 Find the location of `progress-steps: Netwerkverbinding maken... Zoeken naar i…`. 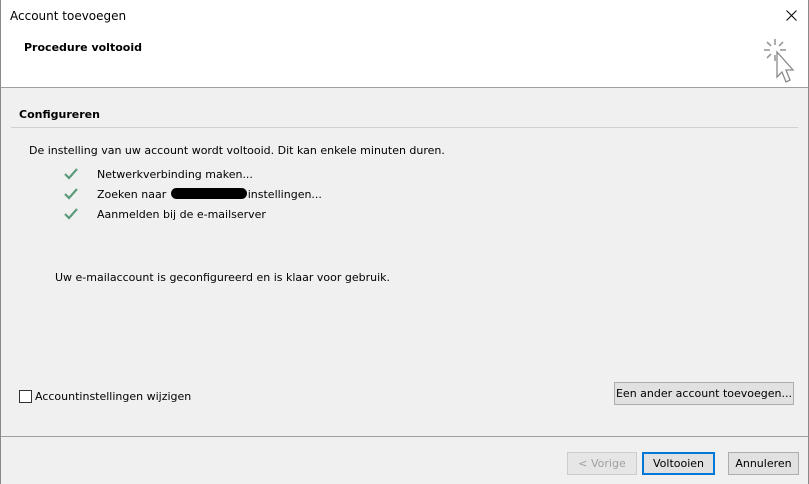

progress-steps: Netwerkverbinding maken... Zoeken naar i… is located at coordinates (192, 194).